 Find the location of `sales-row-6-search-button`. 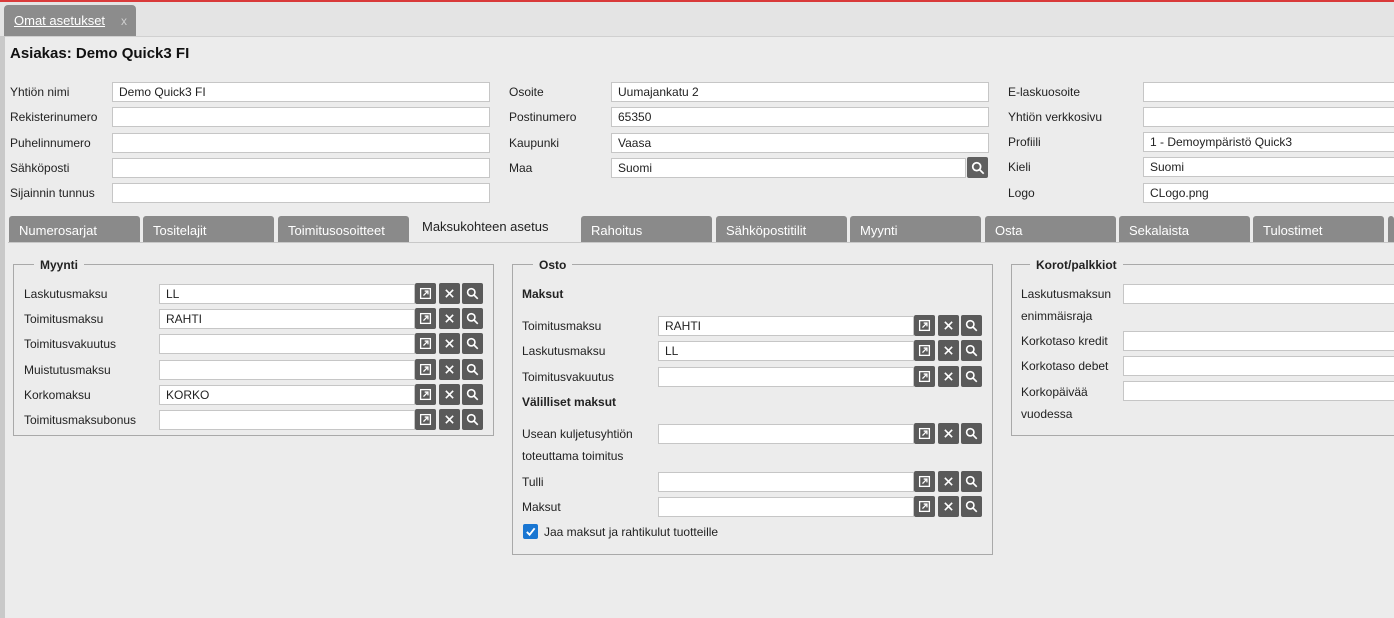

sales-row-6-search-button is located at coordinates (472, 419).